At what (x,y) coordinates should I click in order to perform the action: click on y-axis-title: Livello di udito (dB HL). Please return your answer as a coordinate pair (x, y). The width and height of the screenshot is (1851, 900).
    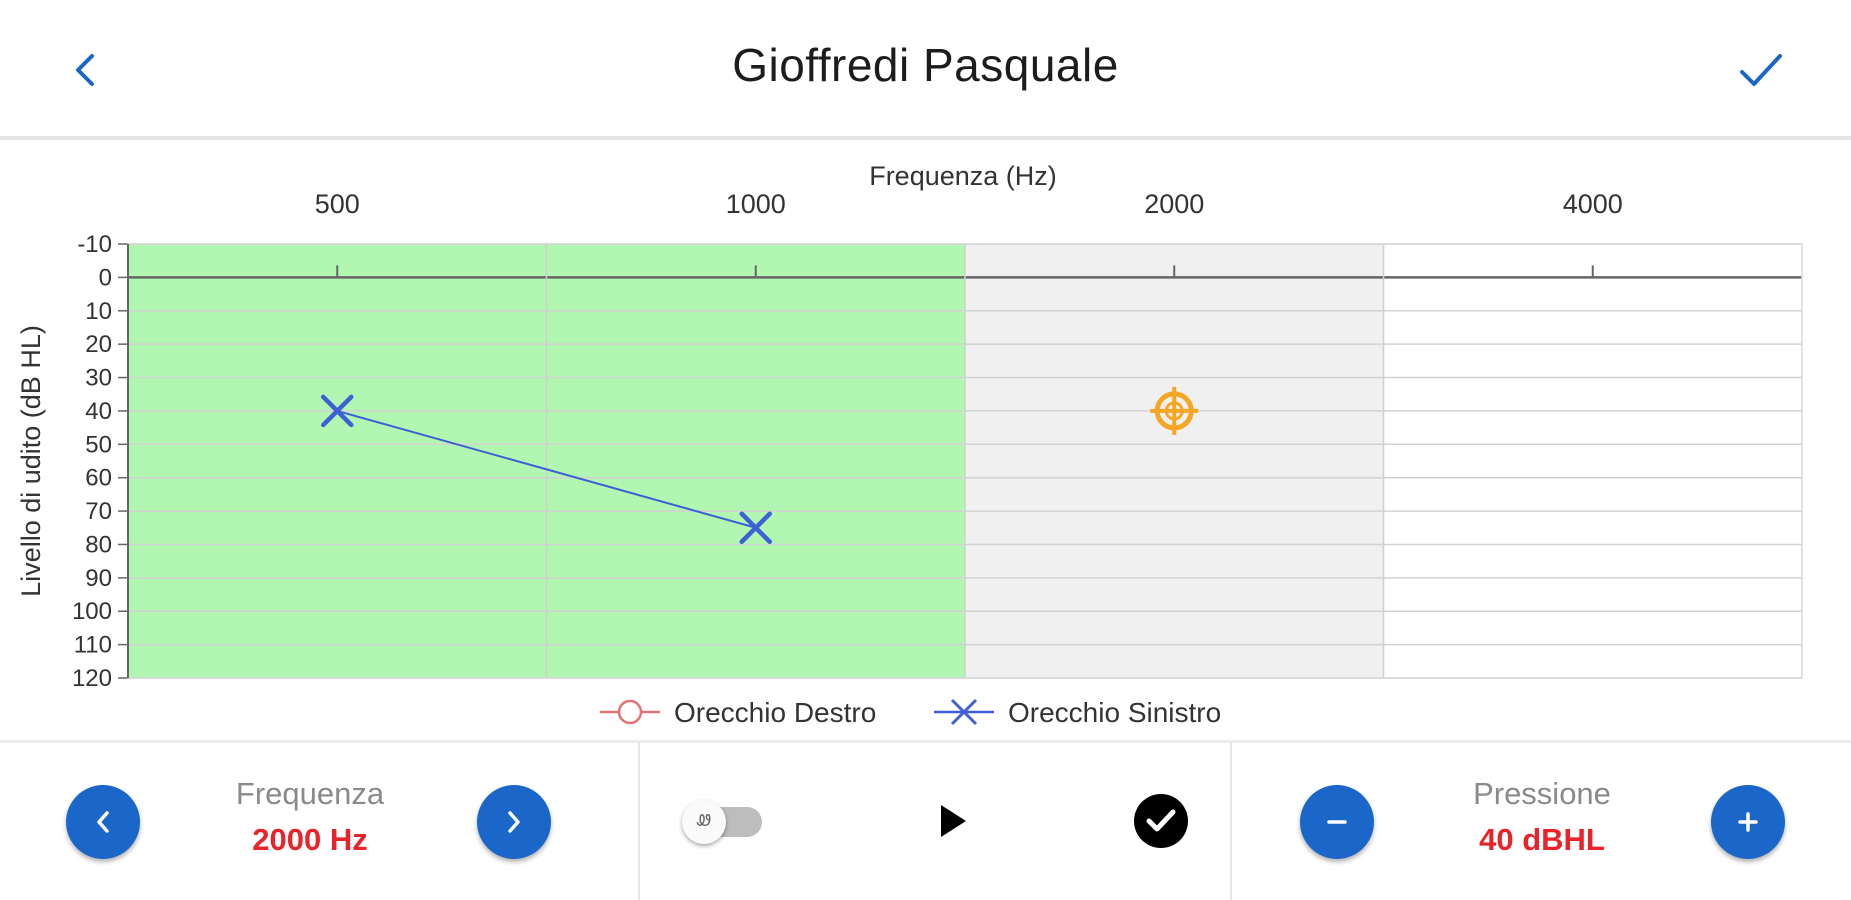
    Looking at the image, I should click on (31, 461).